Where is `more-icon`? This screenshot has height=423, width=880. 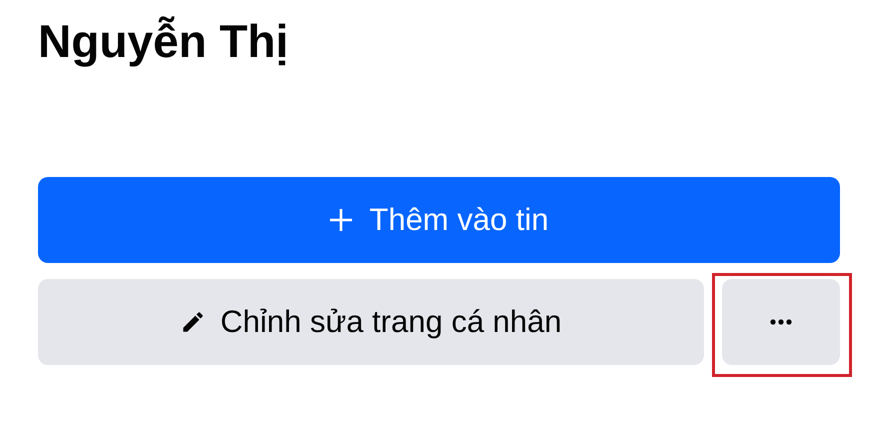
more-icon is located at coordinates (781, 322).